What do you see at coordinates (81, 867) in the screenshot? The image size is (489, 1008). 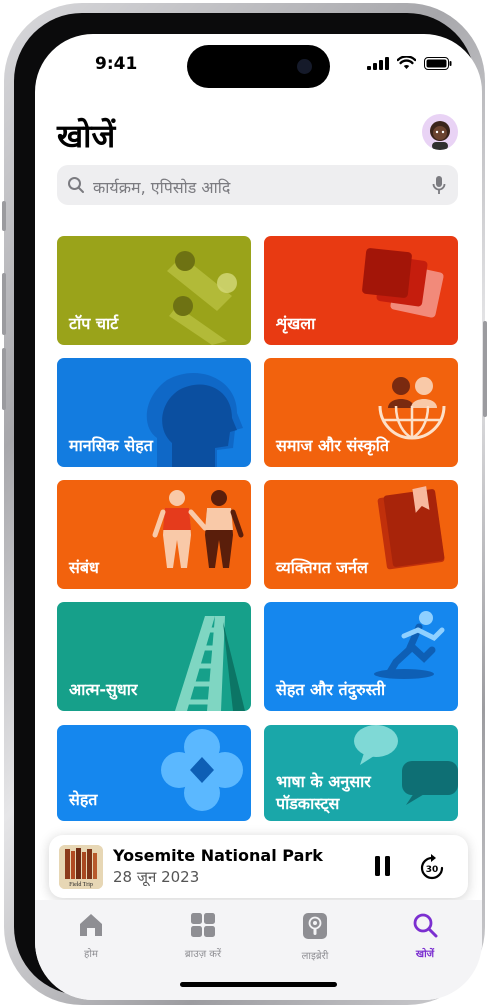 I see `podcast-artwork: Field Trip` at bounding box center [81, 867].